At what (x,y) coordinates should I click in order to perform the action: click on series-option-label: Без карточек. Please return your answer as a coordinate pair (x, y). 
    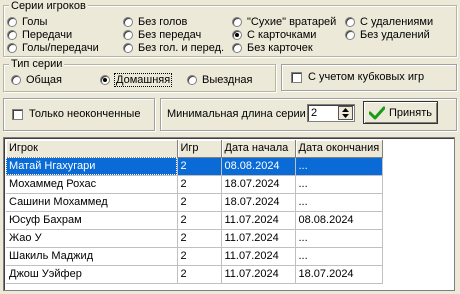
    Looking at the image, I should click on (280, 48).